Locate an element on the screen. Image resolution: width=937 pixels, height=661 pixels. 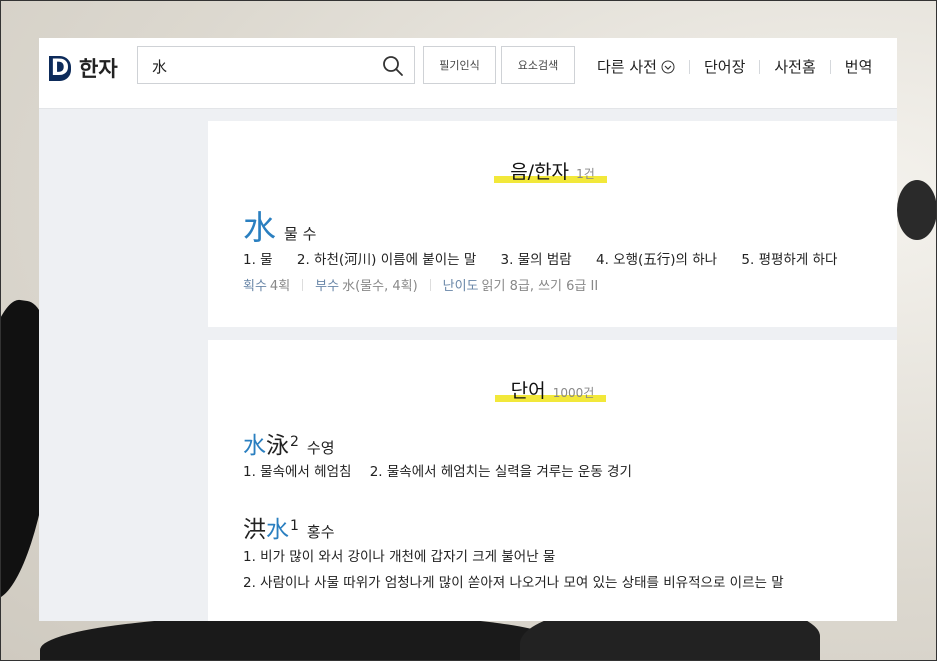
nav-other-dictionaries: 다른 사전 is located at coordinates (636, 66).